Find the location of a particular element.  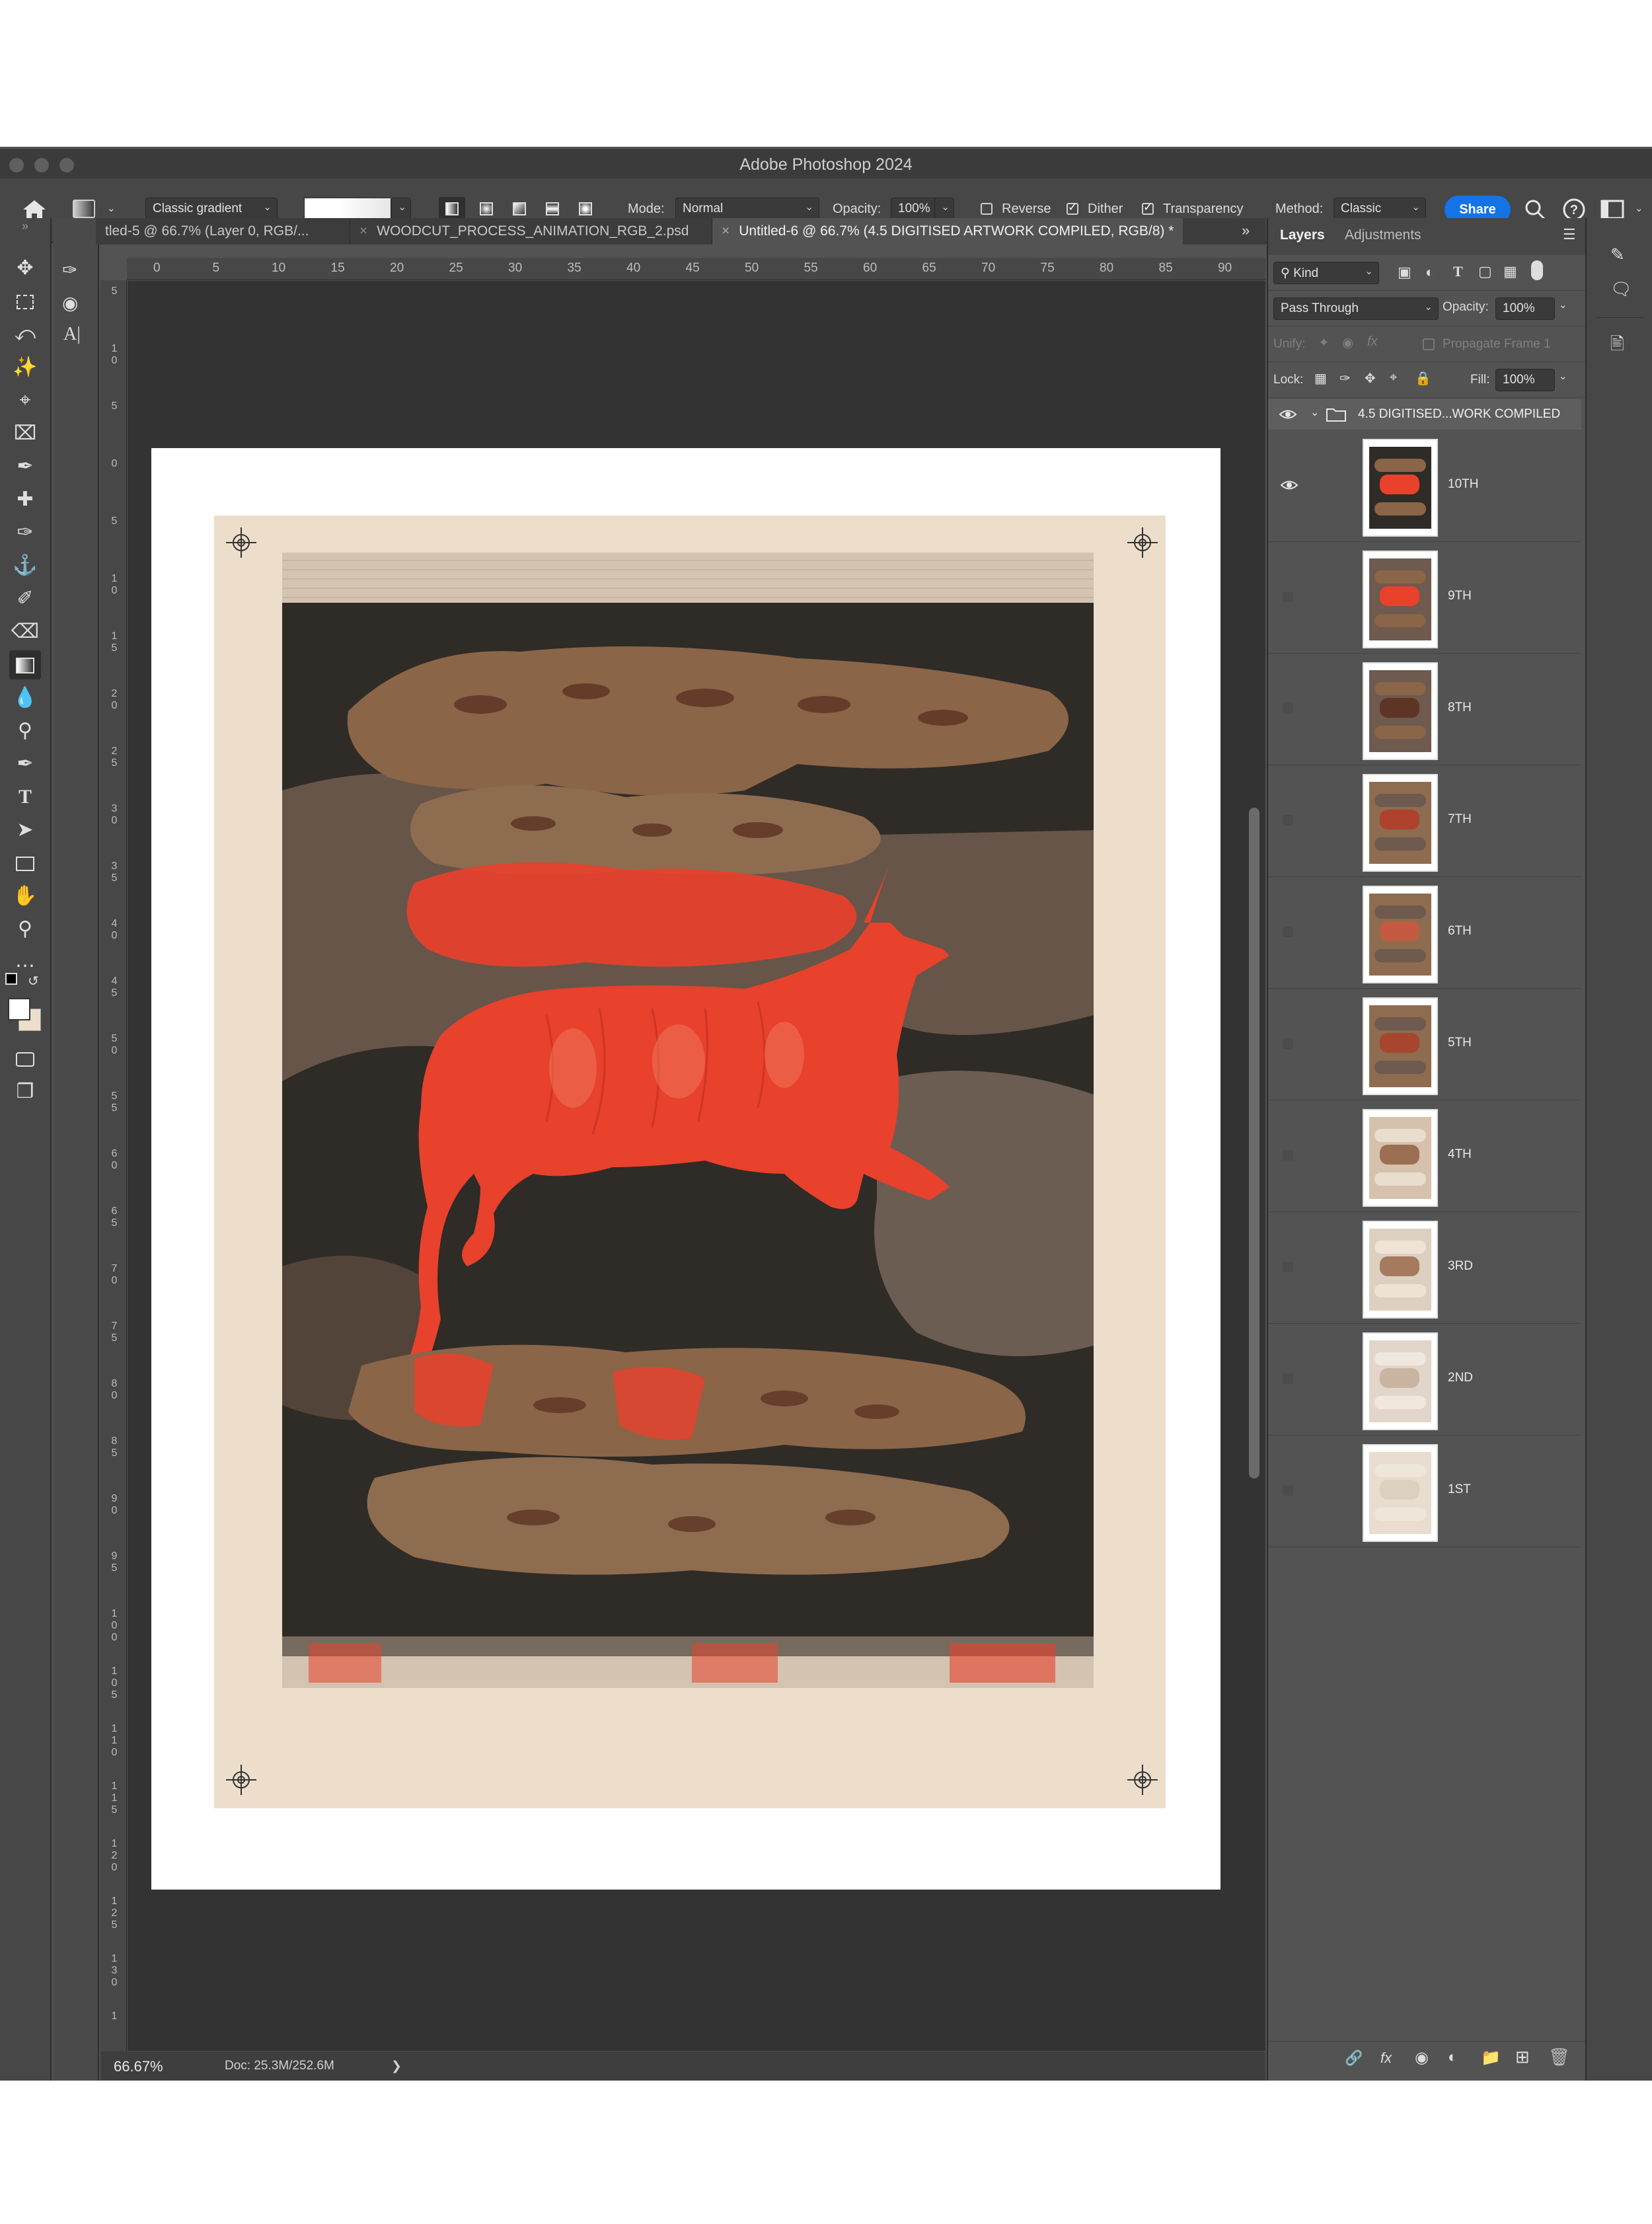

propagate-frame-checkbox is located at coordinates (1429, 344).